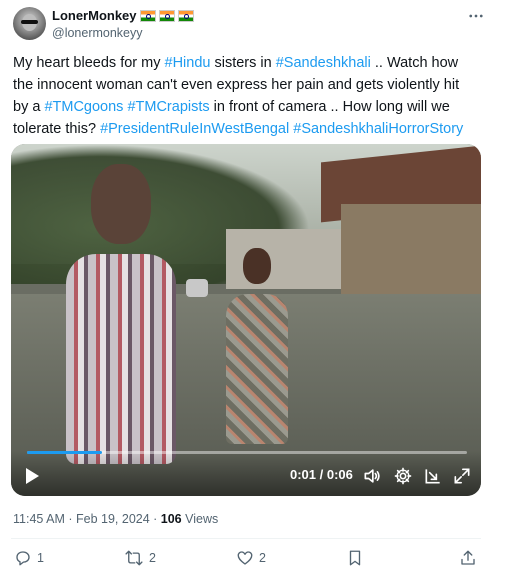 This screenshot has width=521, height=578. What do you see at coordinates (200, 519) in the screenshot?
I see `views-label: Views` at bounding box center [200, 519].